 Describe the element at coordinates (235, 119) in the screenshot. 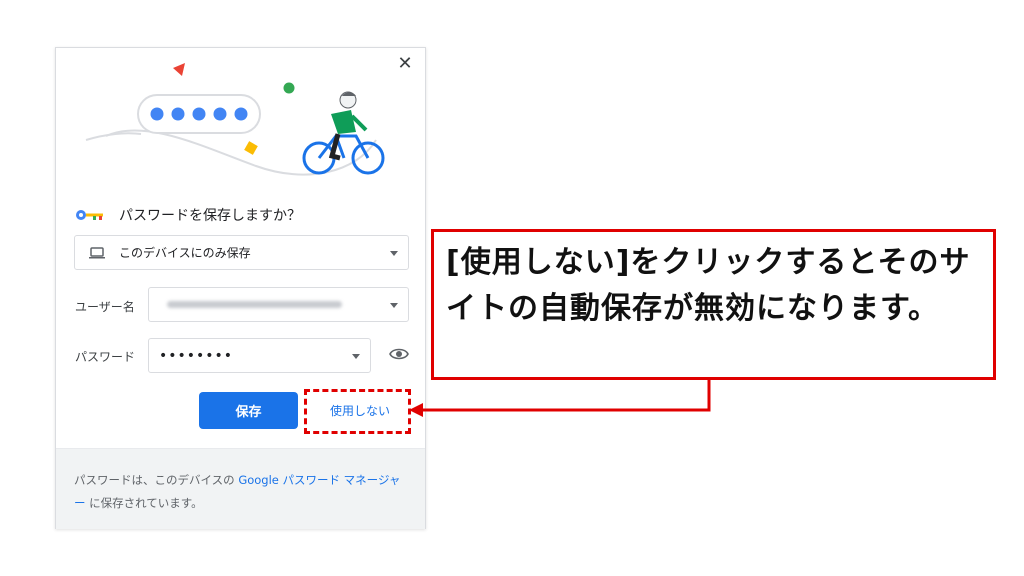

I see `cyclist-illustration` at that location.